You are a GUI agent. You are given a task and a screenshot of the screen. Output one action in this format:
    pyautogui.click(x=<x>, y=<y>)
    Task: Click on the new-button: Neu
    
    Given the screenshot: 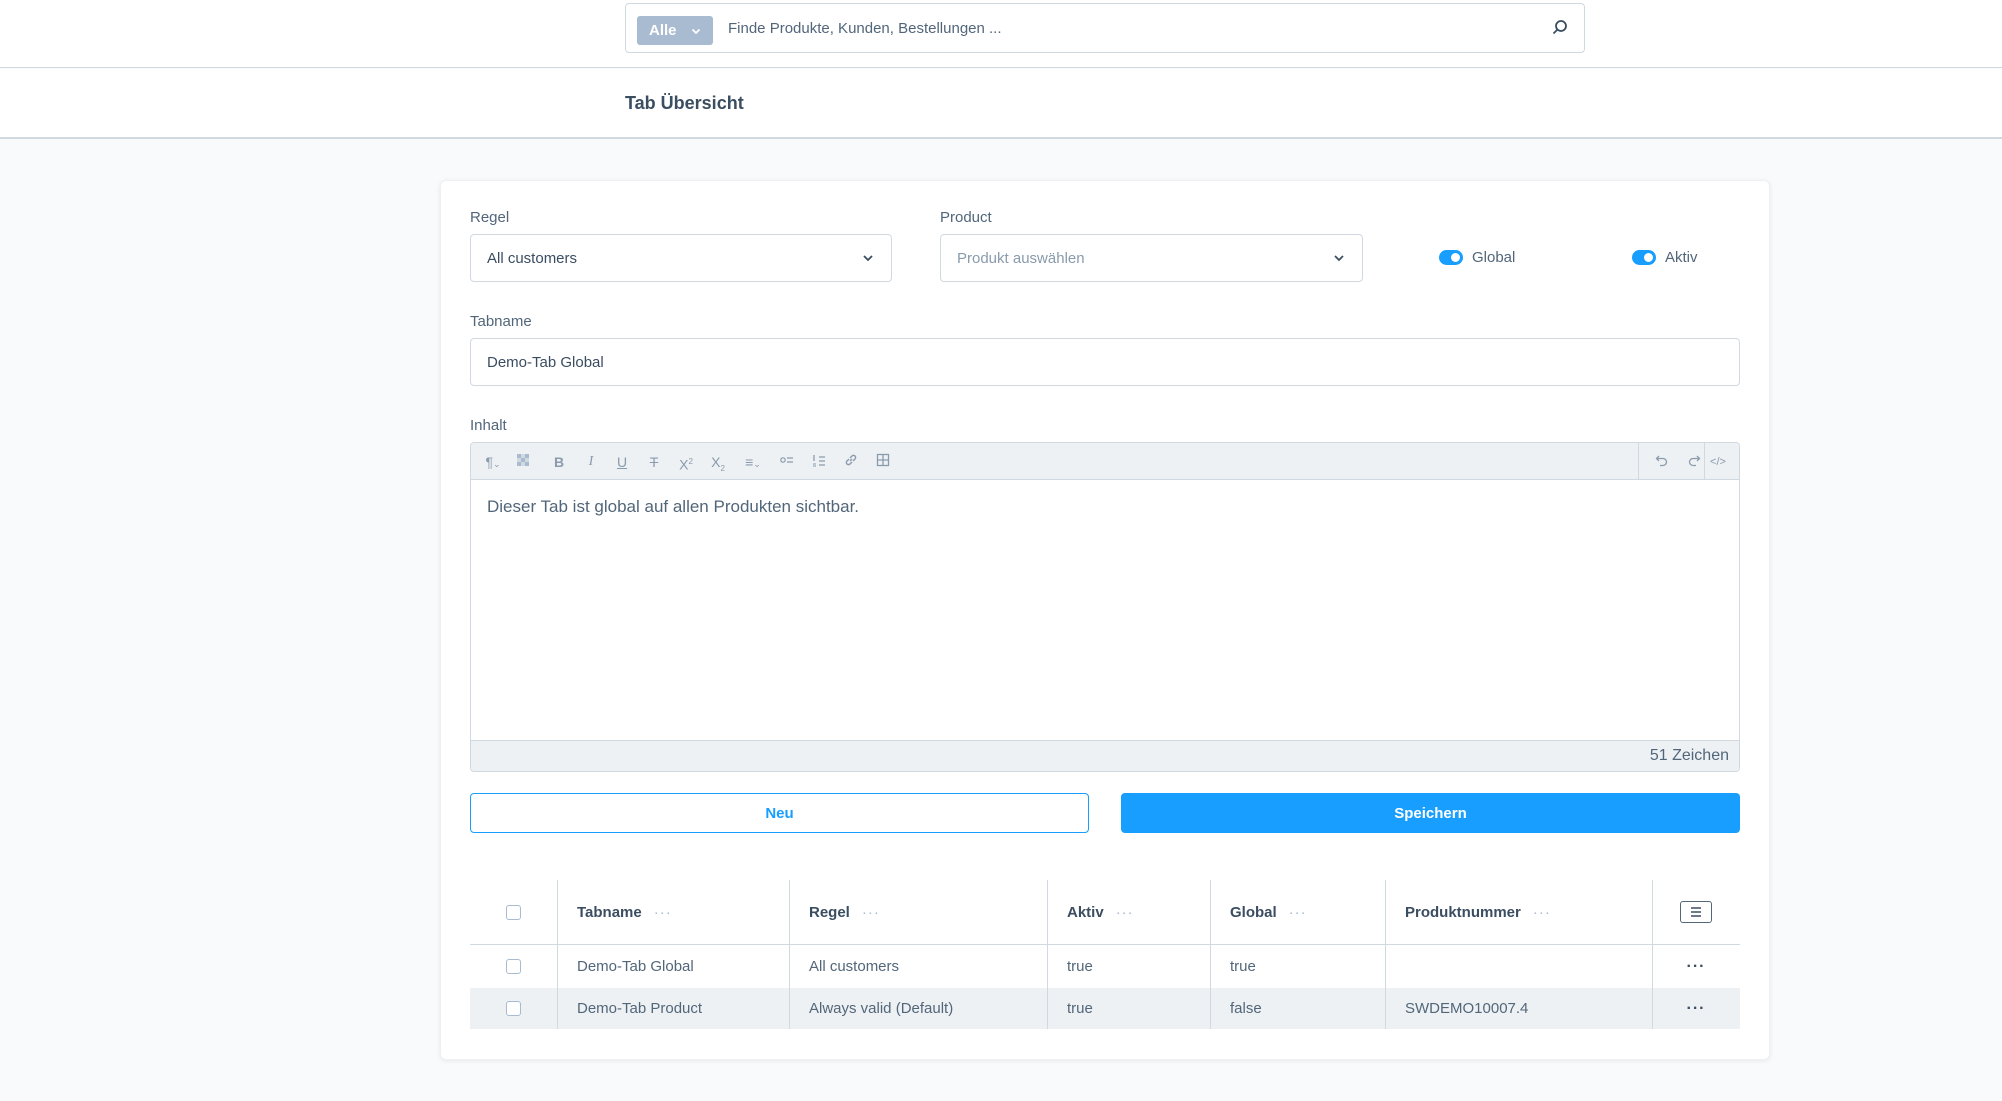 What is the action you would take?
    pyautogui.click(x=779, y=813)
    